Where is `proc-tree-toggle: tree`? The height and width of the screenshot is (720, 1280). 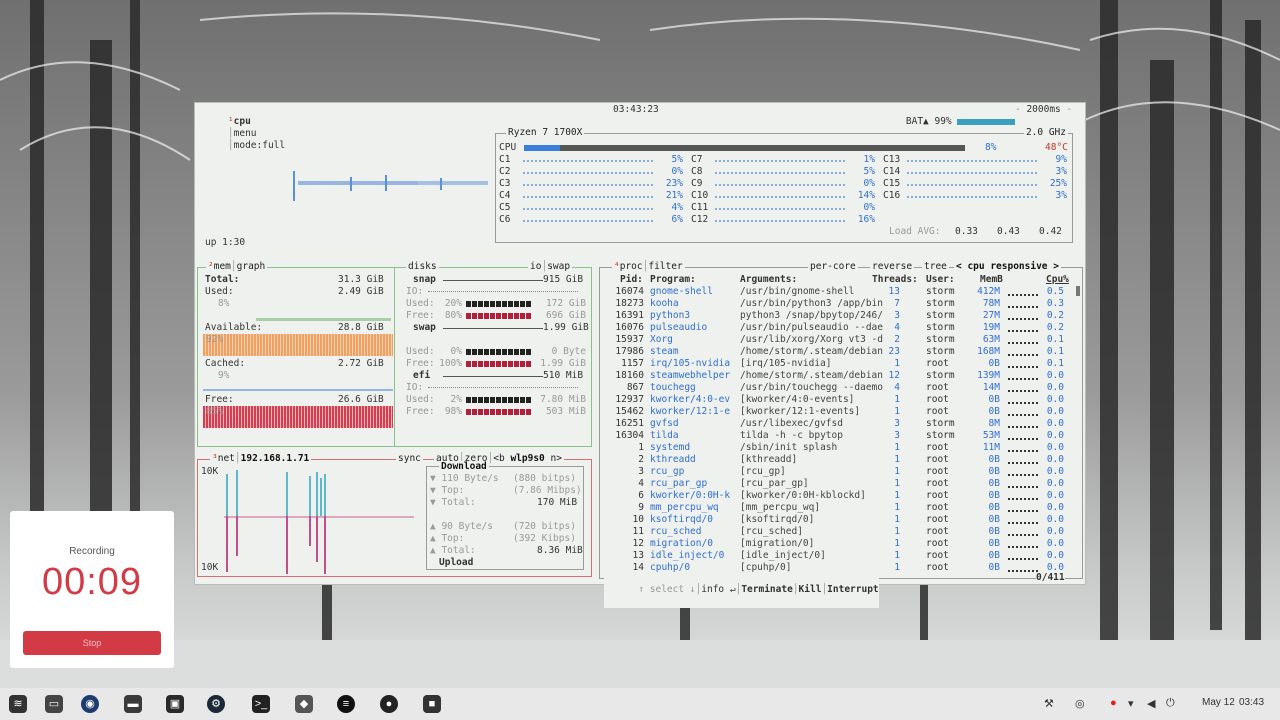
proc-tree-toggle: tree is located at coordinates (935, 267).